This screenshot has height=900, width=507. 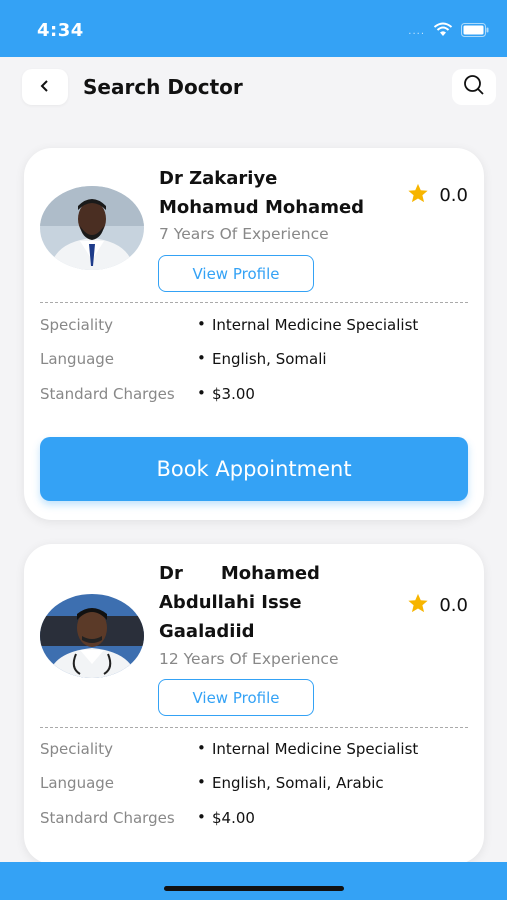 I want to click on home-indicator, so click(x=254, y=888).